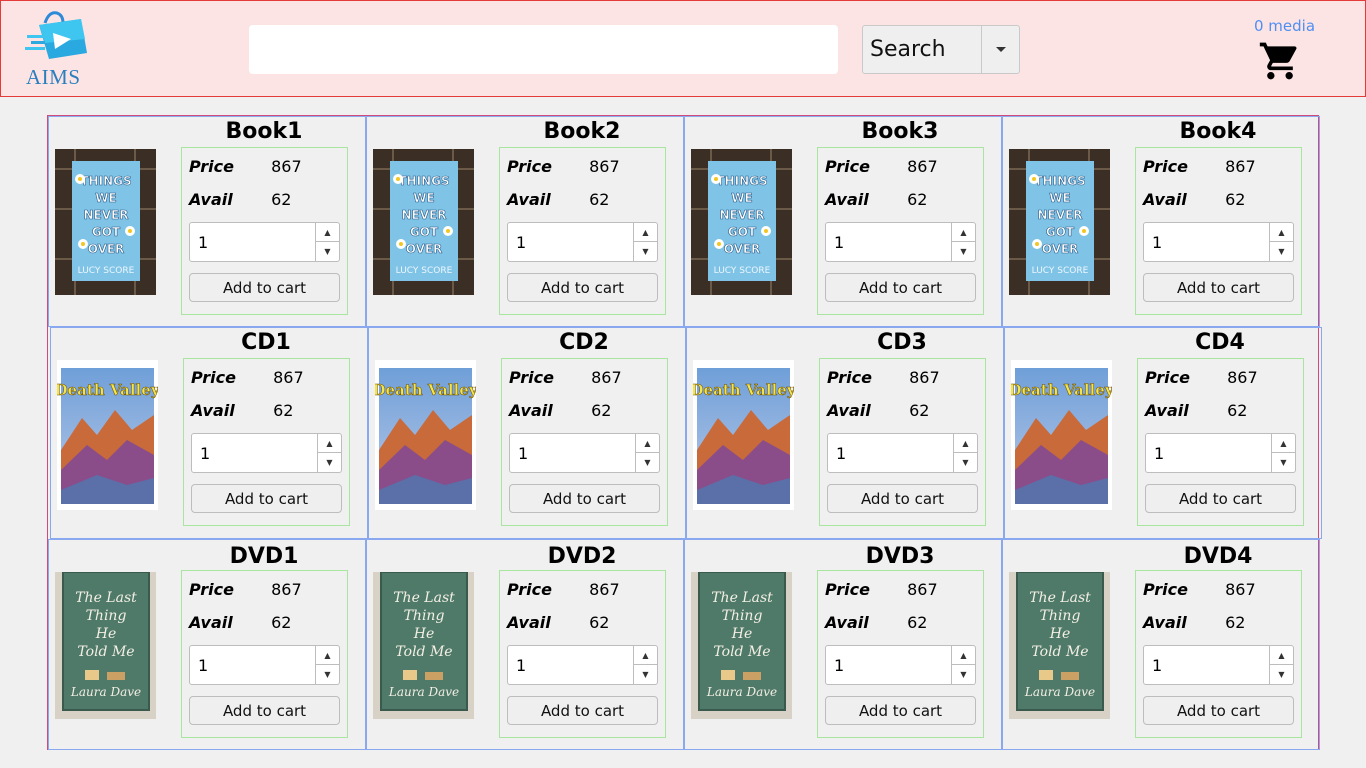 This screenshot has width=1366, height=768. I want to click on product-cover-image: Death Valley, so click(1061, 437).